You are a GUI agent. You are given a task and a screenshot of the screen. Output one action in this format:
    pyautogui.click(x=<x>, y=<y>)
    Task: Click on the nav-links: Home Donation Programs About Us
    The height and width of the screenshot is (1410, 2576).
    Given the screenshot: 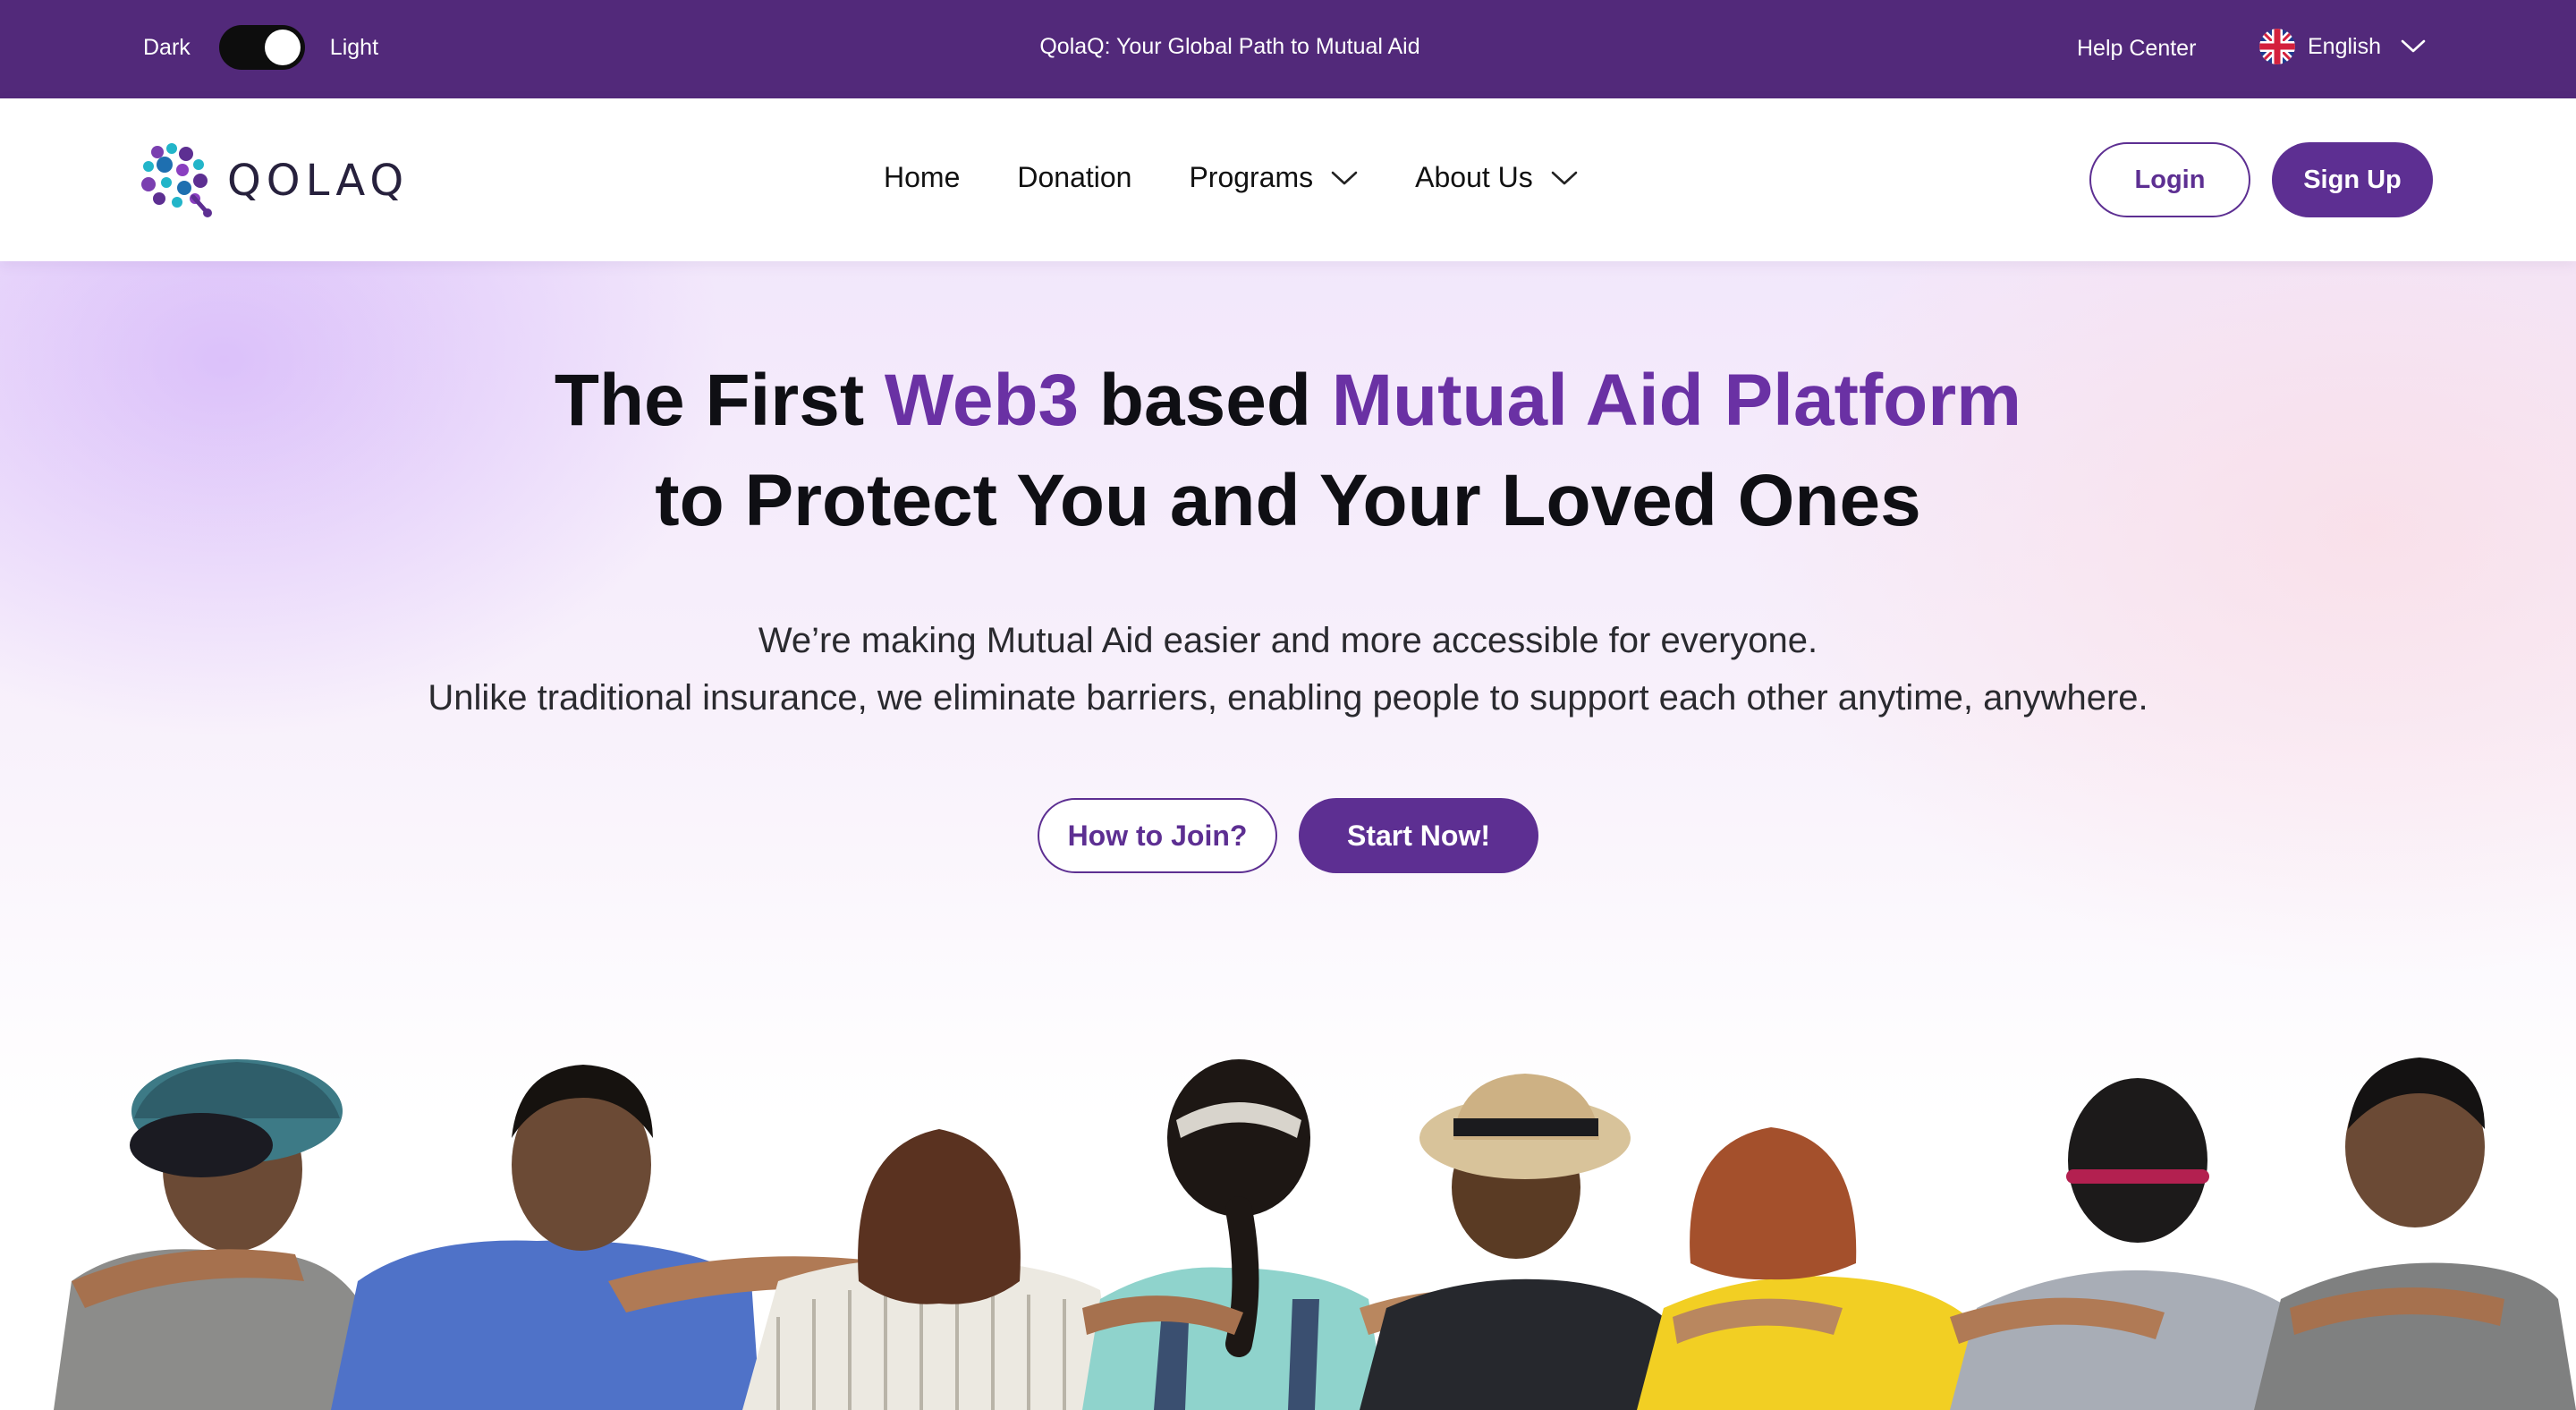 What is the action you would take?
    pyautogui.click(x=1231, y=178)
    